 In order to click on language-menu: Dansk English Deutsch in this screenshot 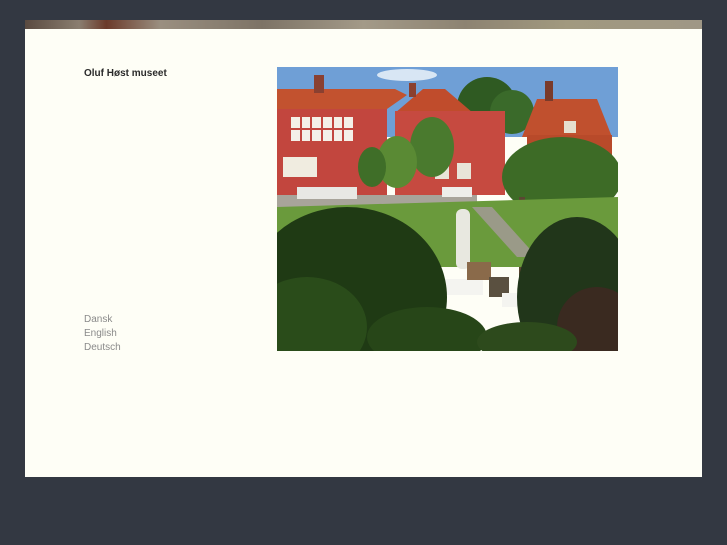, I will do `click(102, 334)`.